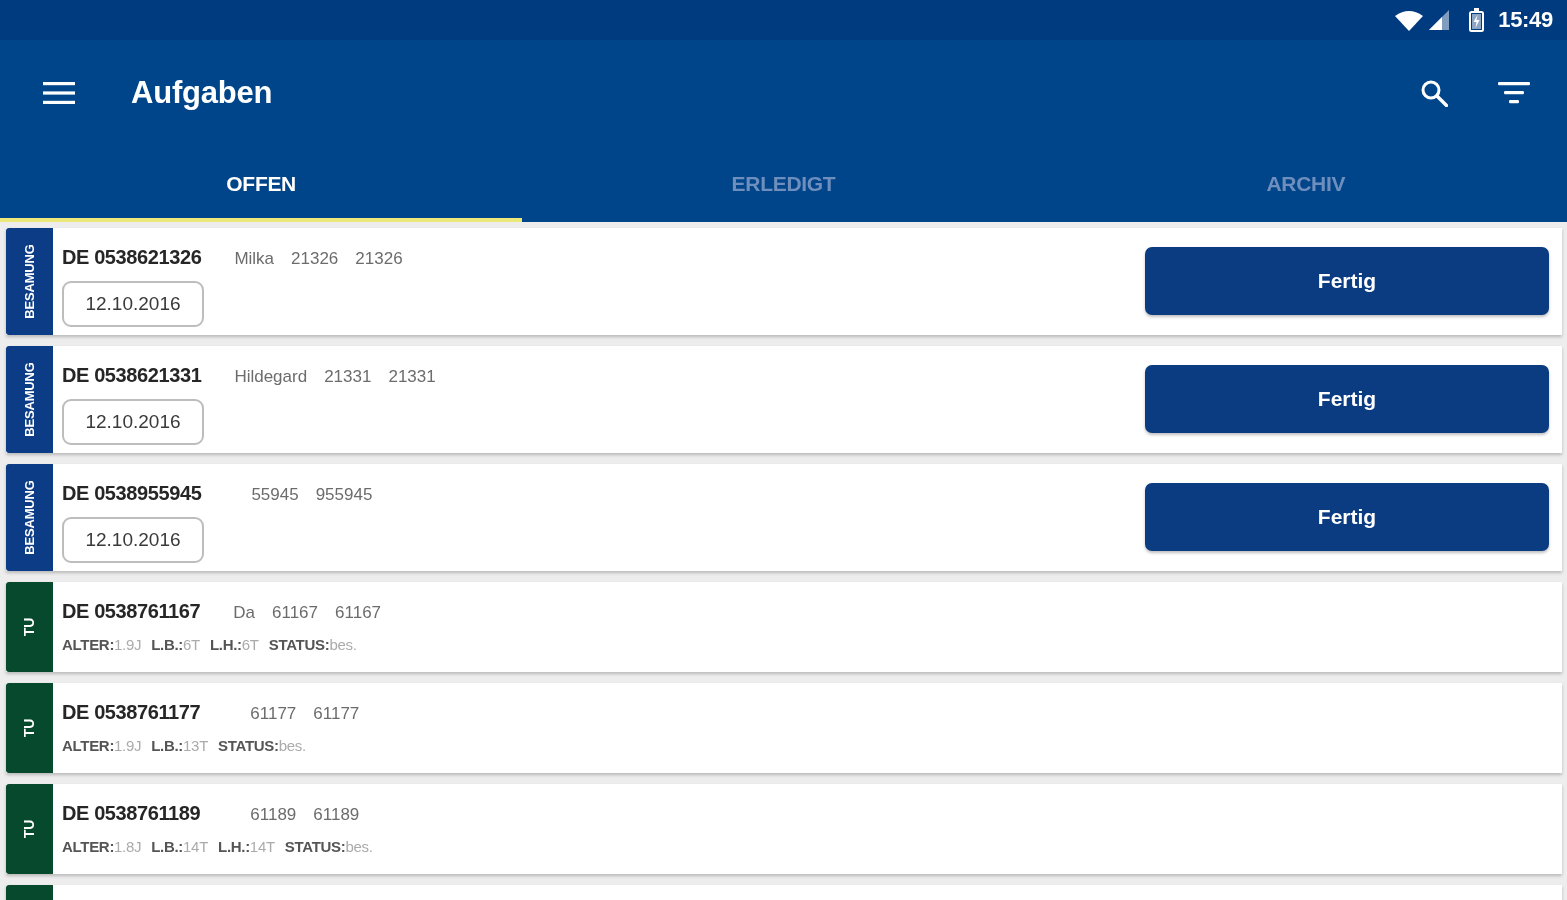  What do you see at coordinates (179, 745) in the screenshot?
I see `detail-text: L.B.:13T` at bounding box center [179, 745].